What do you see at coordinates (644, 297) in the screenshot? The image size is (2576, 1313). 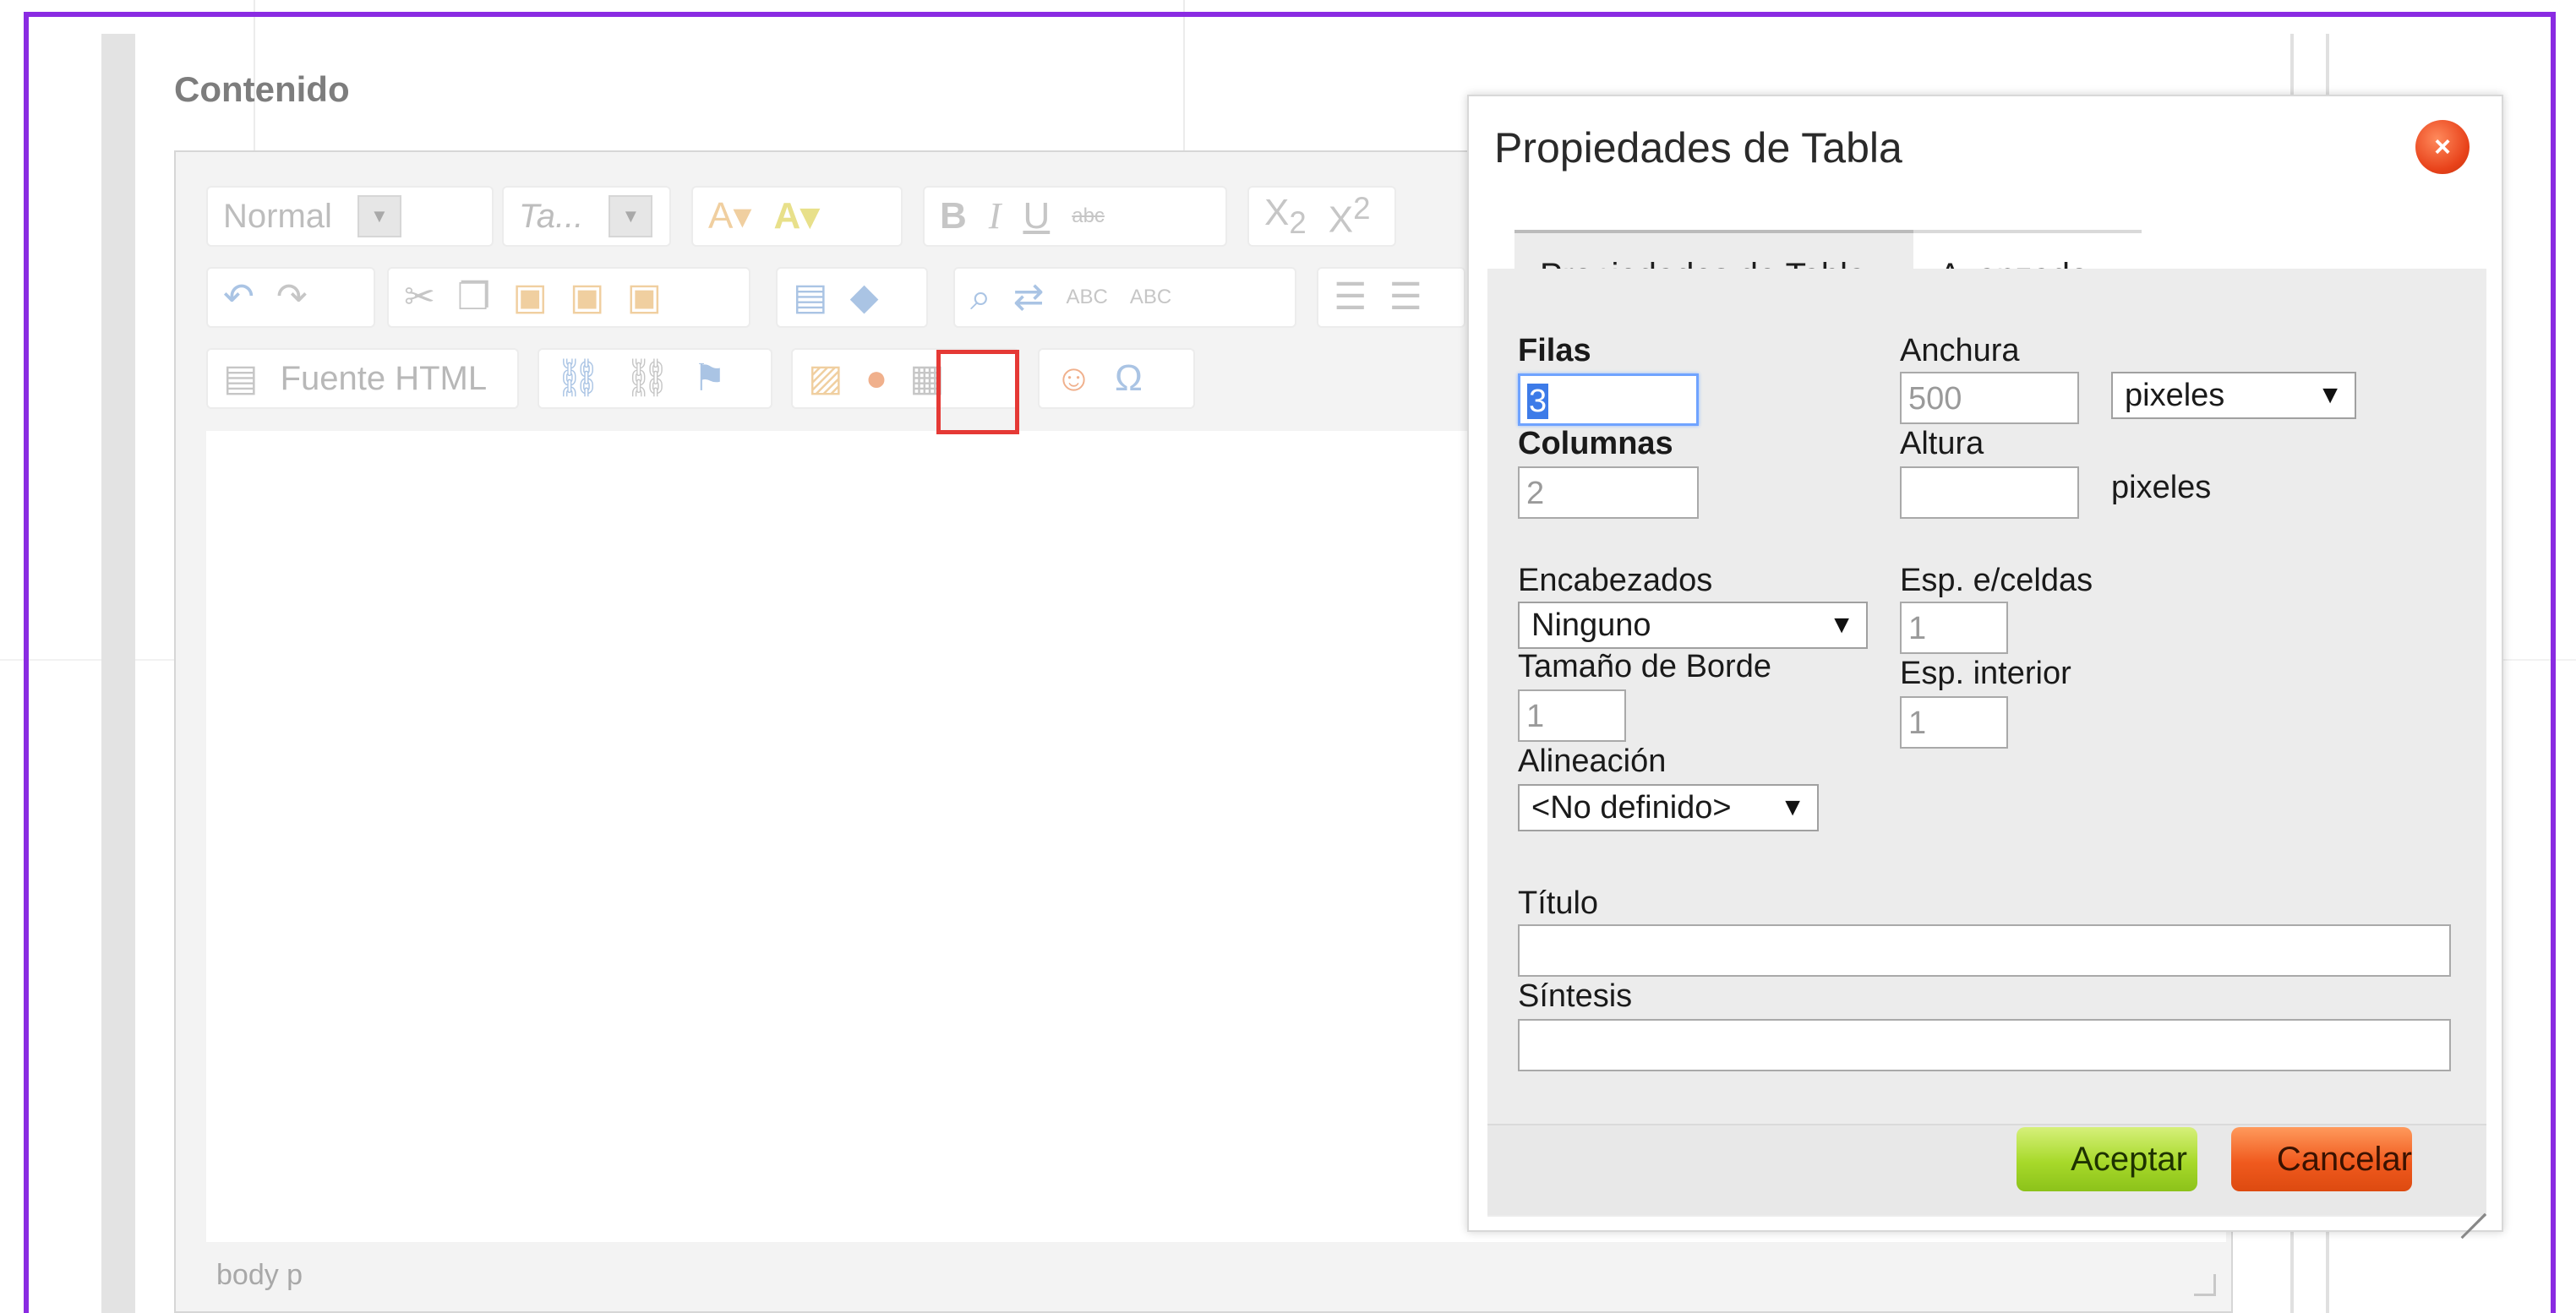 I see `paste-word-icon: ▣` at bounding box center [644, 297].